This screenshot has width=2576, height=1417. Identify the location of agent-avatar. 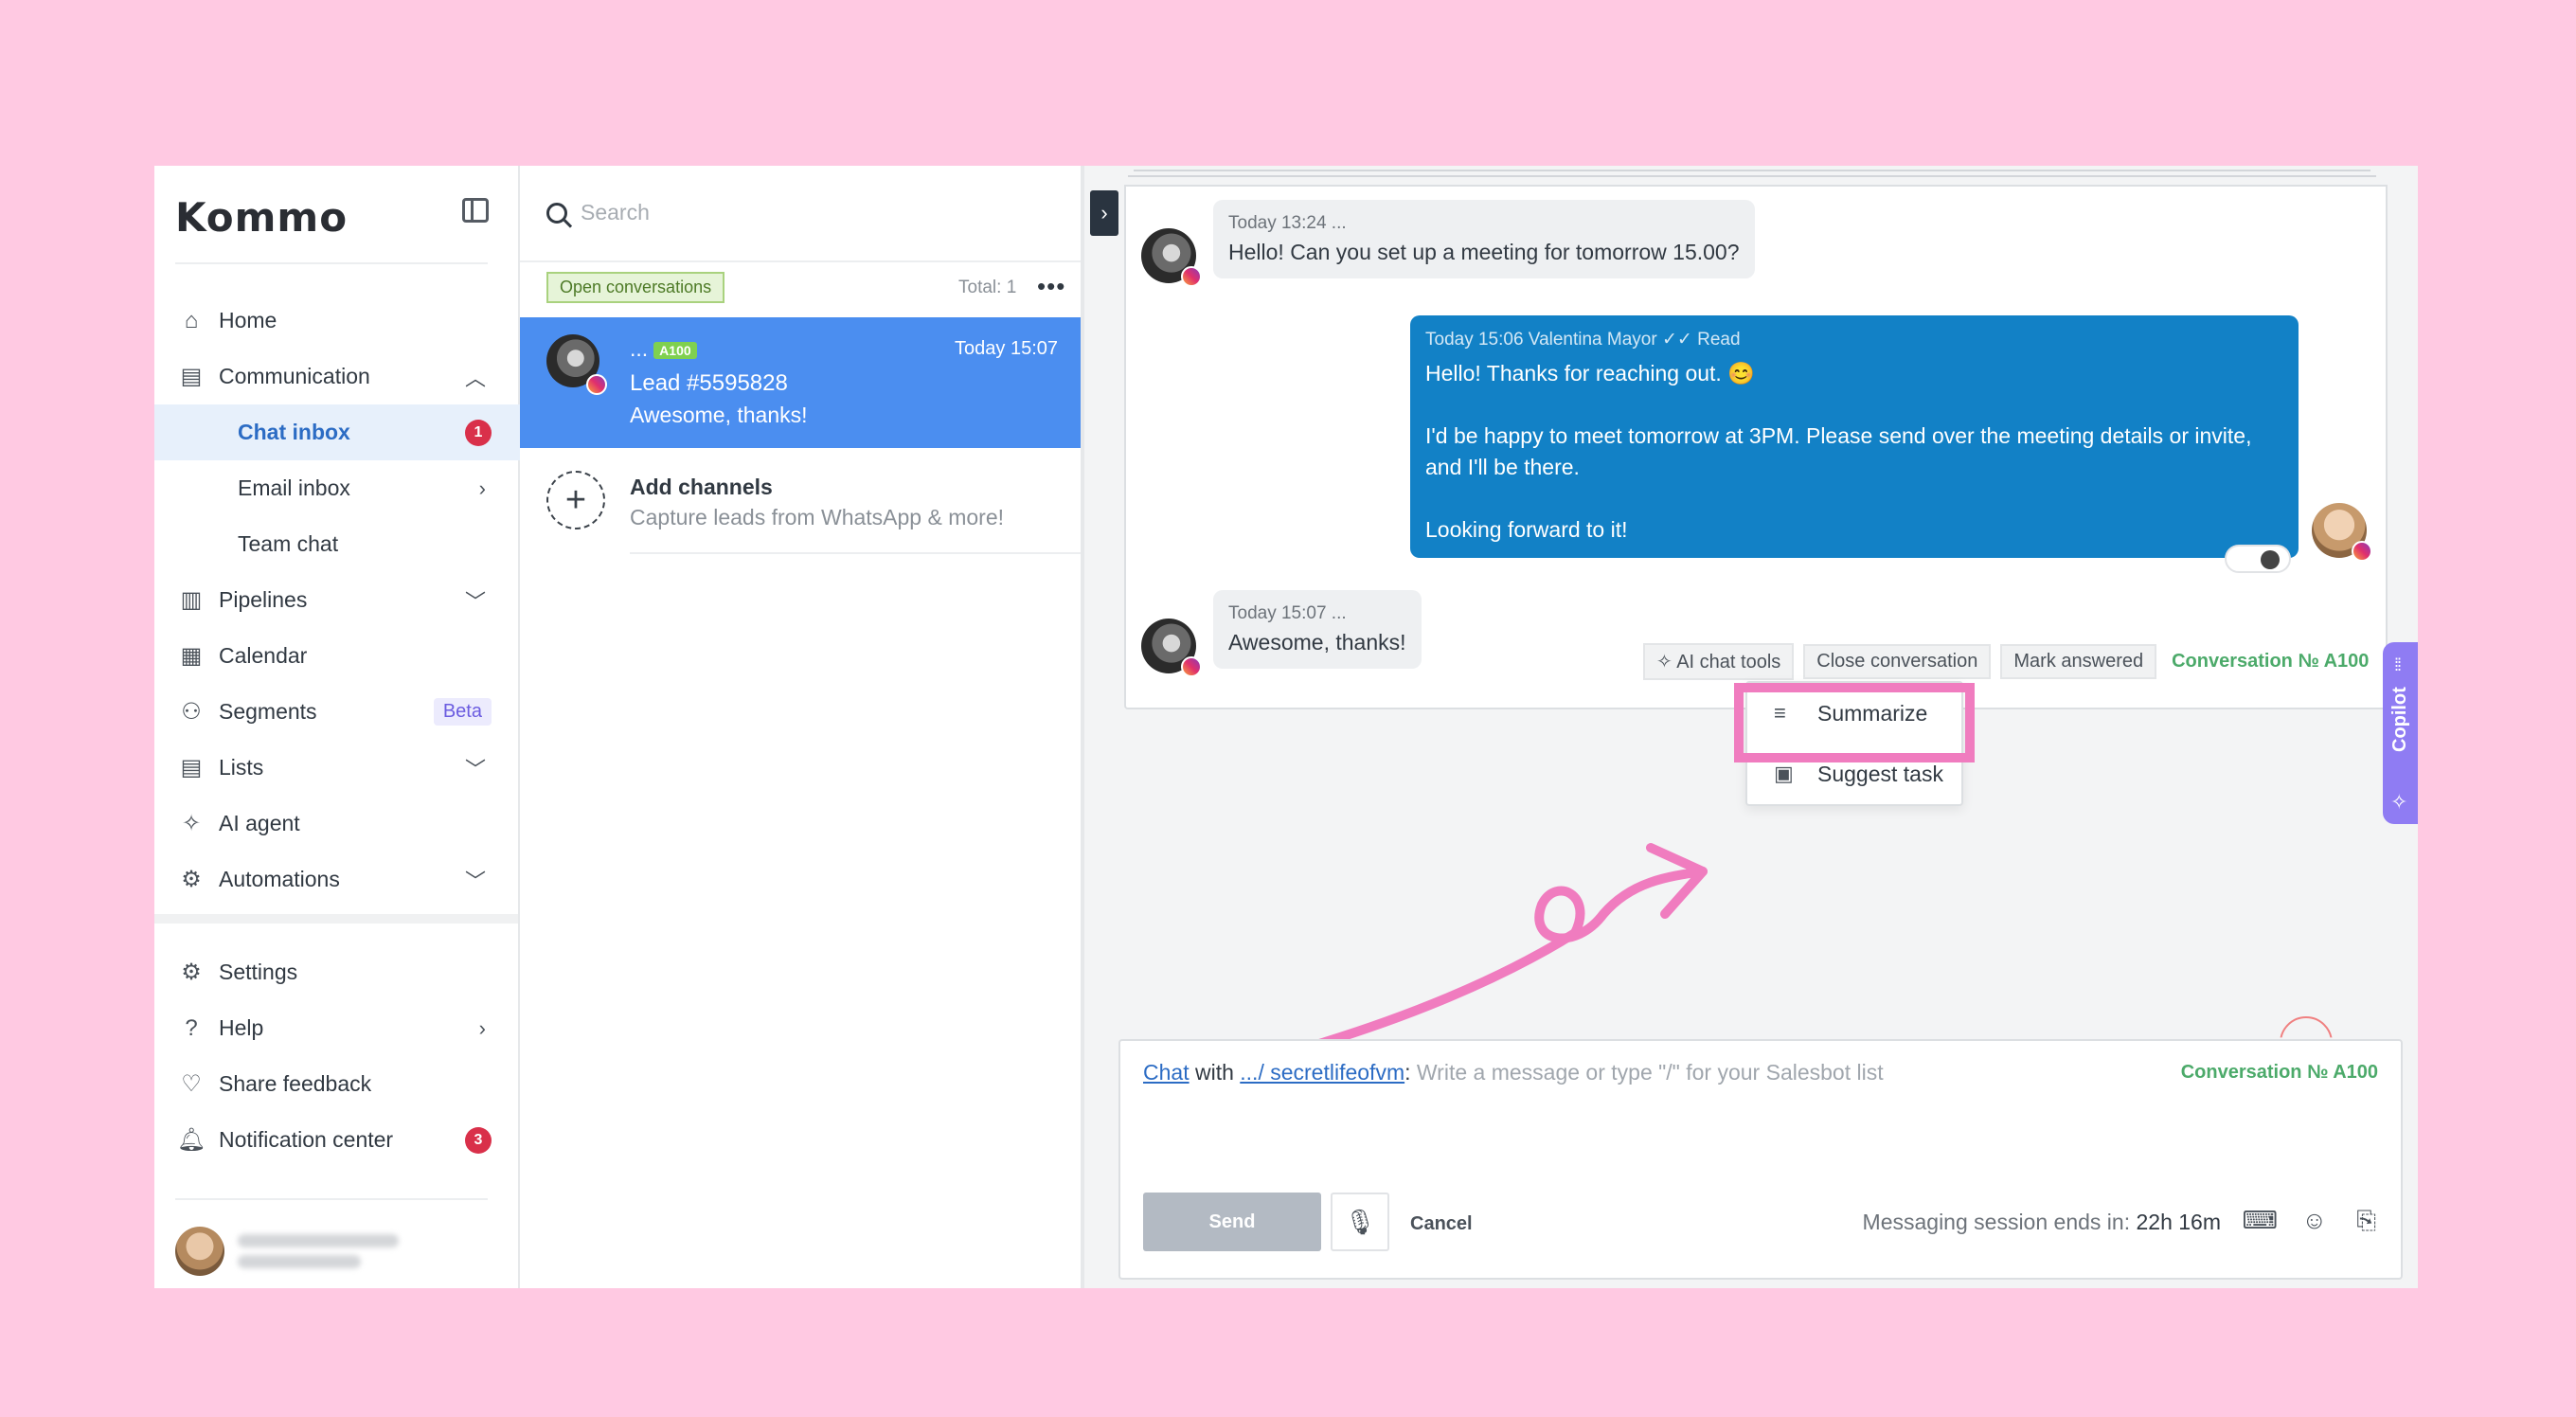
(2342, 532).